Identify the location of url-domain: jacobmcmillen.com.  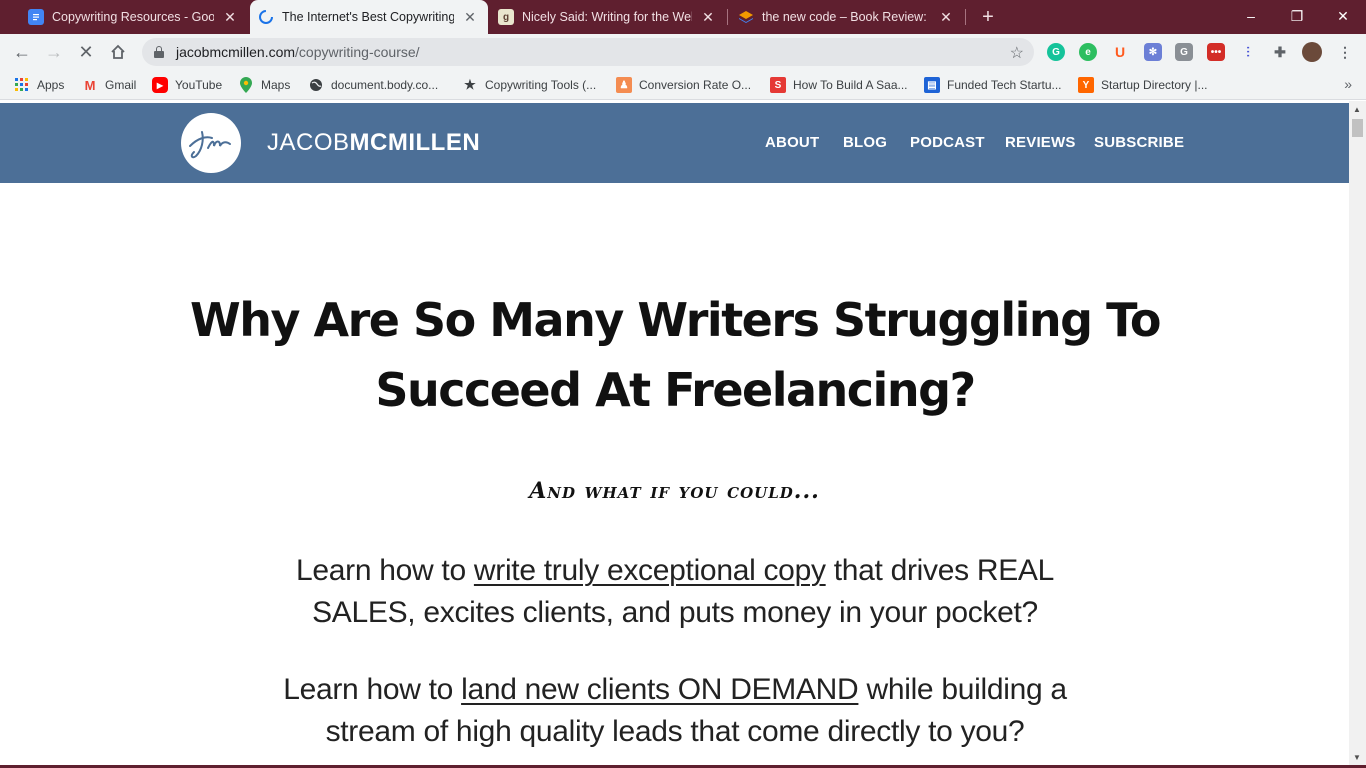
(236, 52).